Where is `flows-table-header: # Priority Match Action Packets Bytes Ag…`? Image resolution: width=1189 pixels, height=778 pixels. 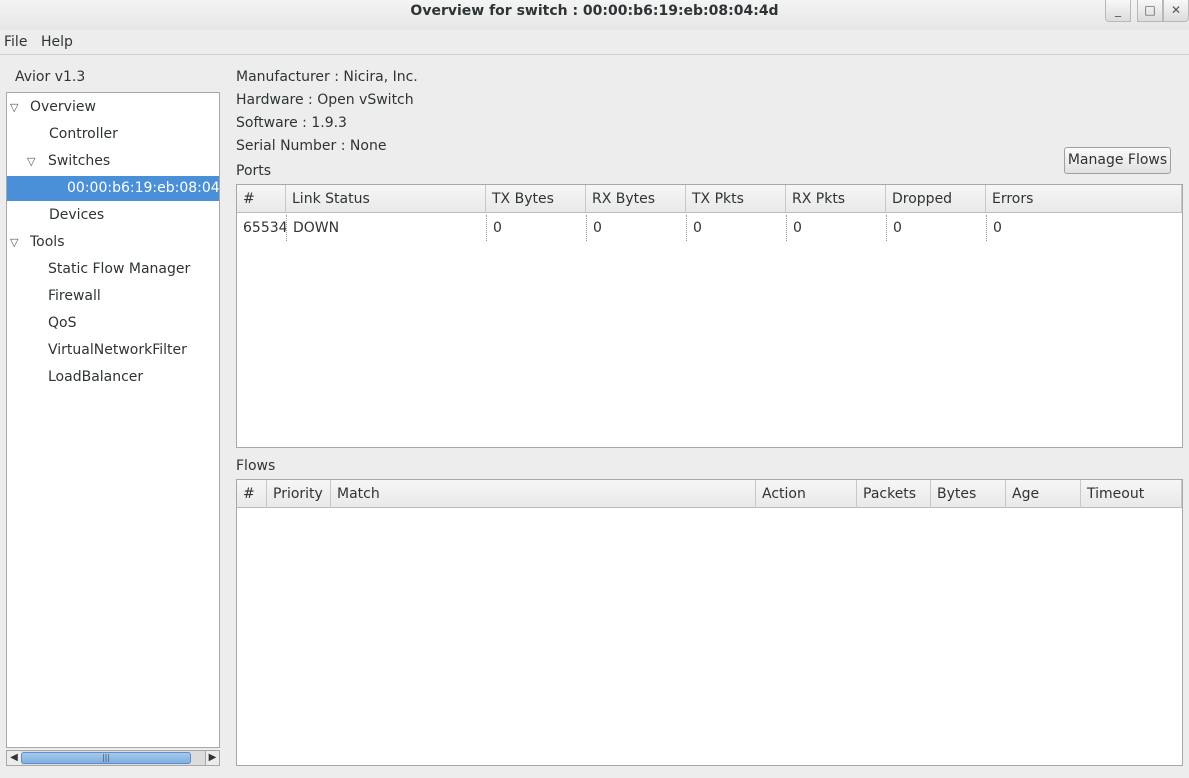
flows-table-header: # Priority Match Action Packets Bytes Ag… is located at coordinates (709, 494).